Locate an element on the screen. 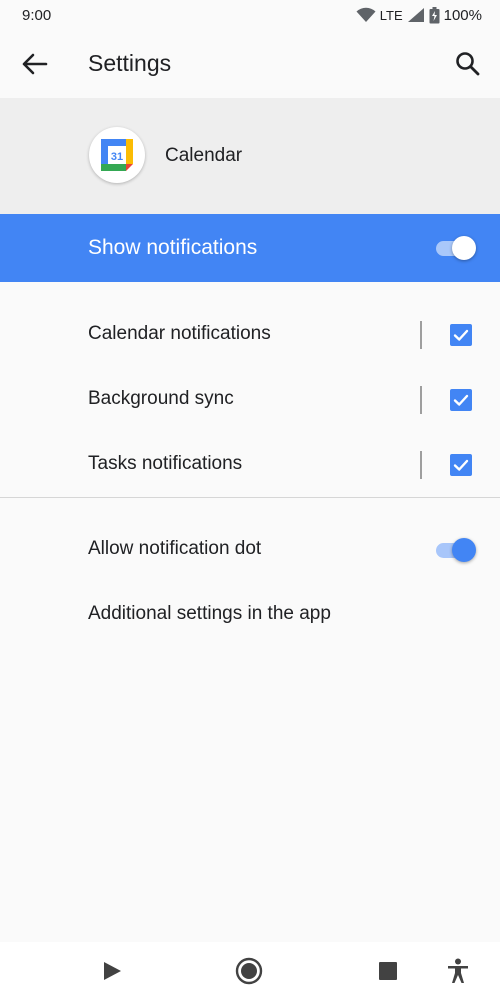  app-name: Calendar is located at coordinates (204, 155).